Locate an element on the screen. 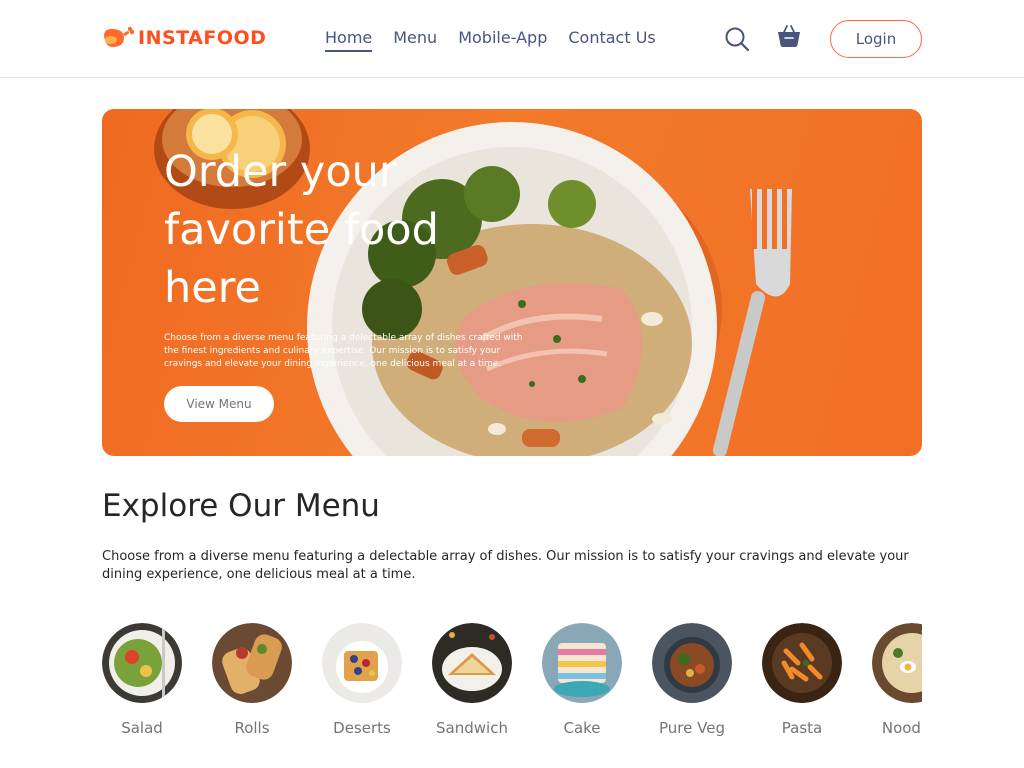 The height and width of the screenshot is (768, 1024). search-icon is located at coordinates (737, 39).